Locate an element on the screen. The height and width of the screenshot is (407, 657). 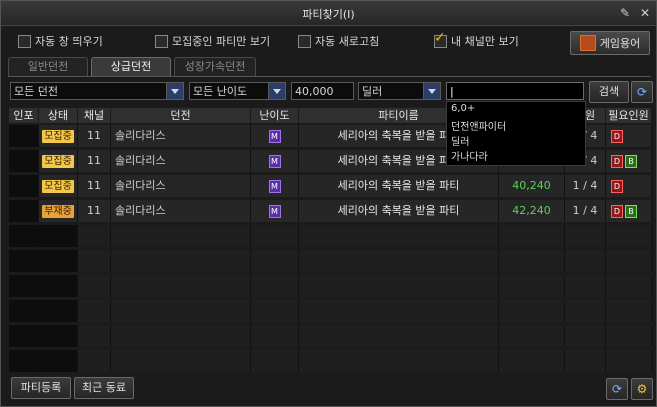
role-select: 딜러 is located at coordinates (399, 91).